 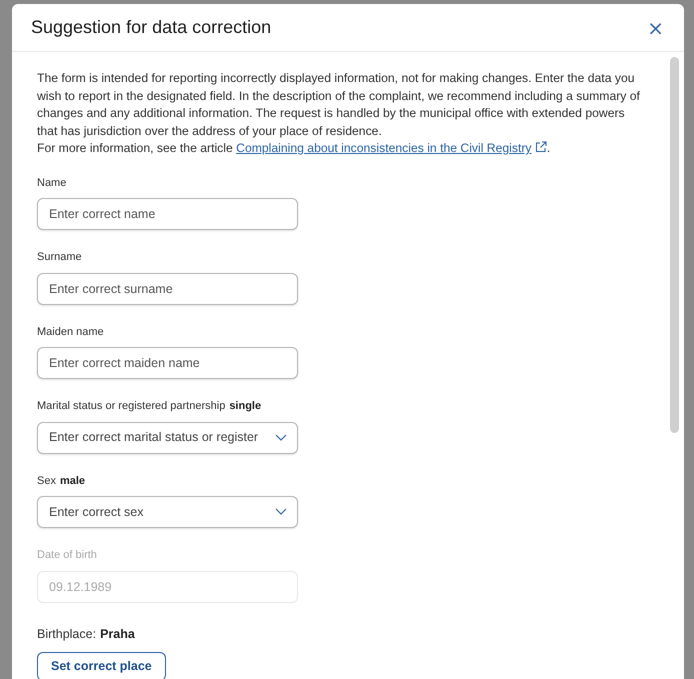 I want to click on field-label: Name, so click(x=51, y=183).